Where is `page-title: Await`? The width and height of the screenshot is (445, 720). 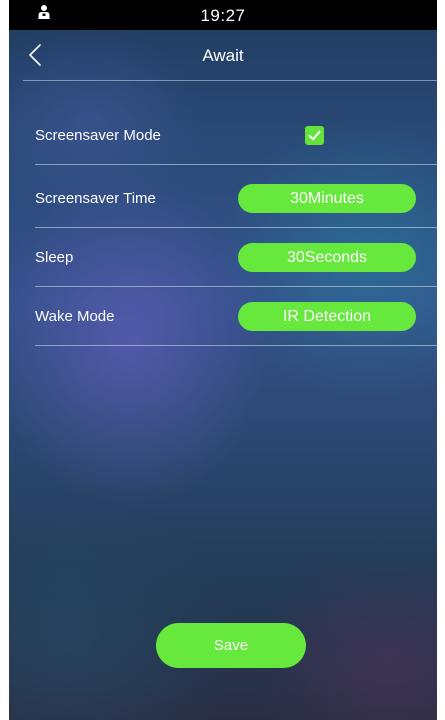 page-title: Await is located at coordinates (223, 55).